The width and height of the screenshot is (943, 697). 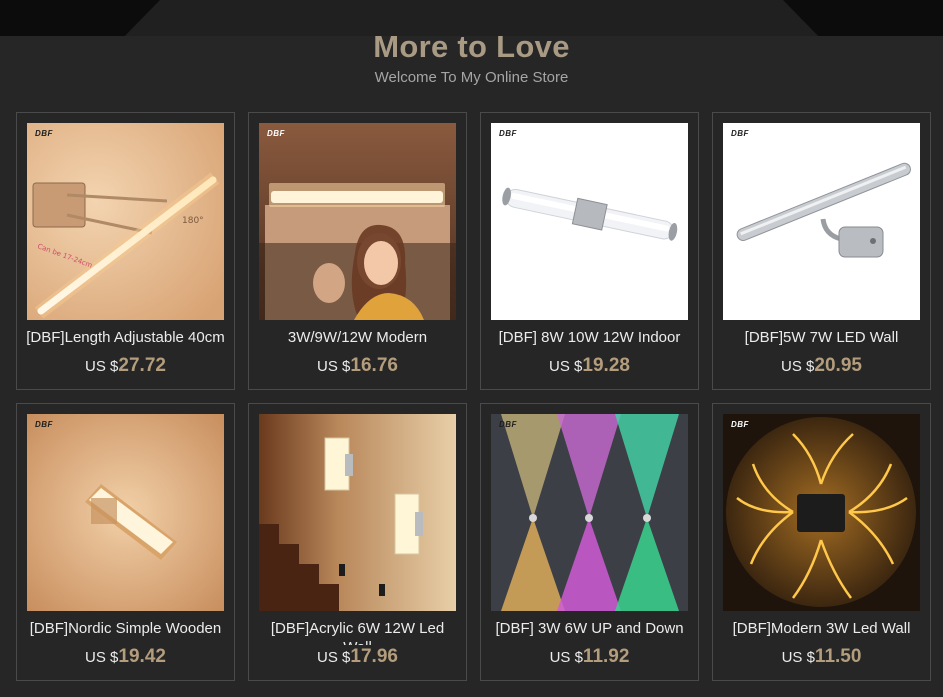 I want to click on product-price: US $11.50, so click(x=821, y=657).